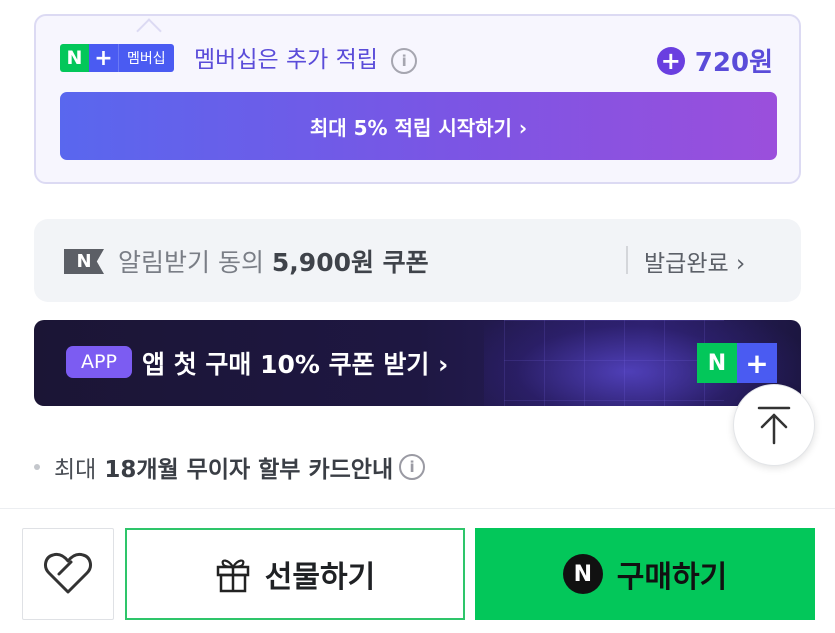 This screenshot has height=633, width=835. Describe the element at coordinates (418, 126) in the screenshot. I see `membership-start-button: 최대 5% 적립 시작하기 ›` at that location.